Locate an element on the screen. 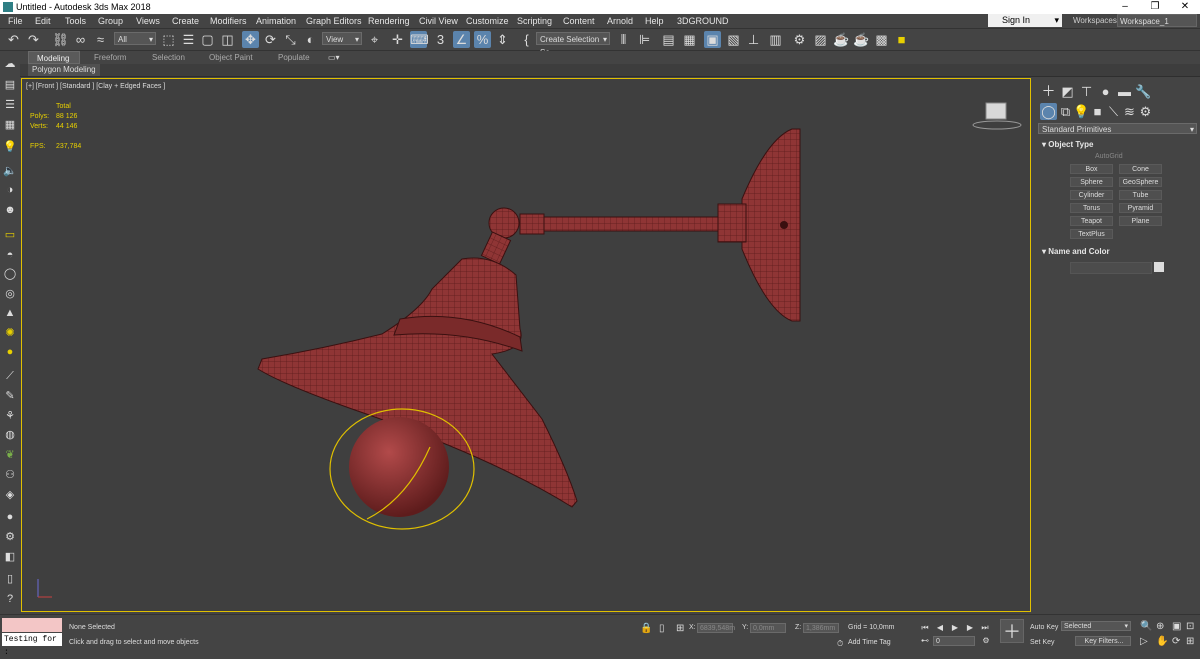 The height and width of the screenshot is (659, 1200). phone-icon: ▯ is located at coordinates (10, 579).